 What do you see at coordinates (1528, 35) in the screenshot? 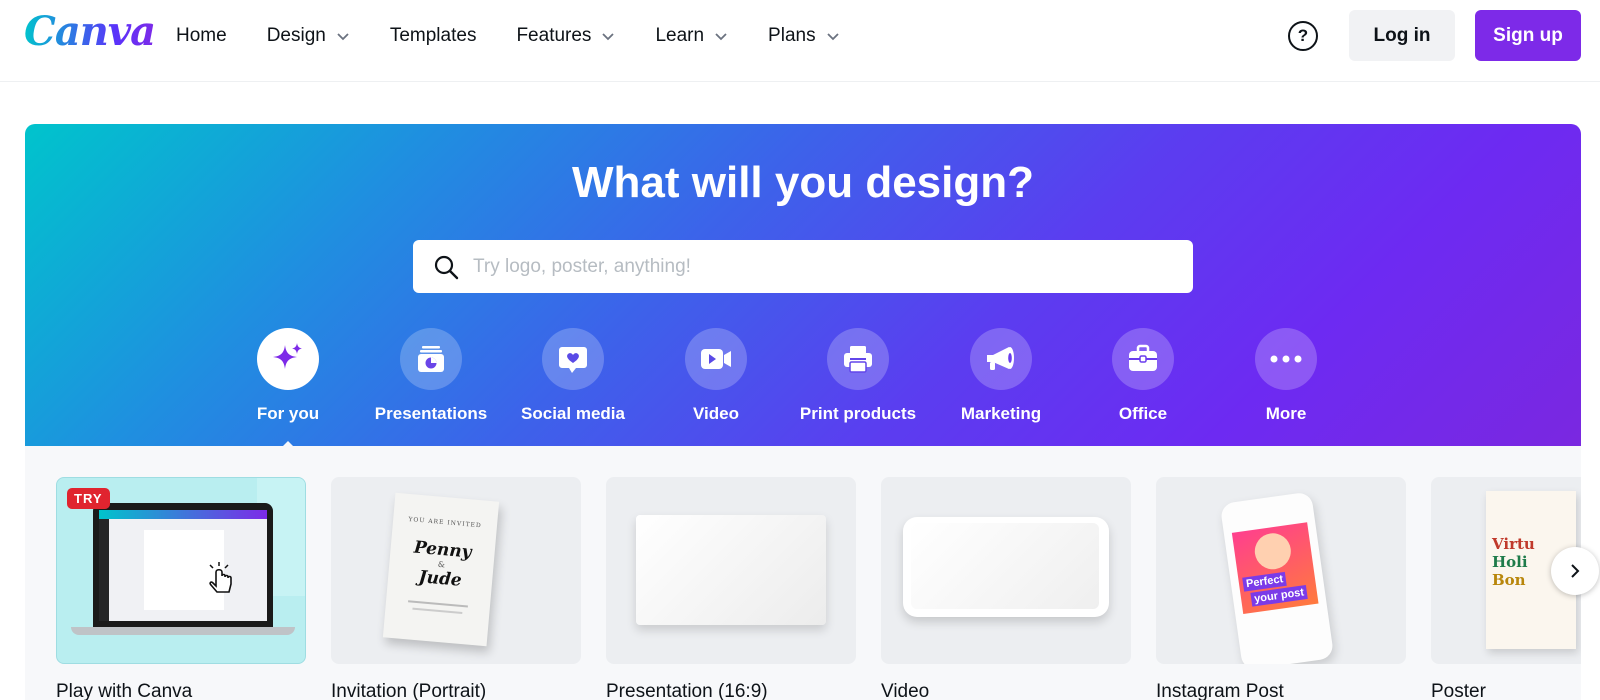
I see `signup-button: Sign up` at bounding box center [1528, 35].